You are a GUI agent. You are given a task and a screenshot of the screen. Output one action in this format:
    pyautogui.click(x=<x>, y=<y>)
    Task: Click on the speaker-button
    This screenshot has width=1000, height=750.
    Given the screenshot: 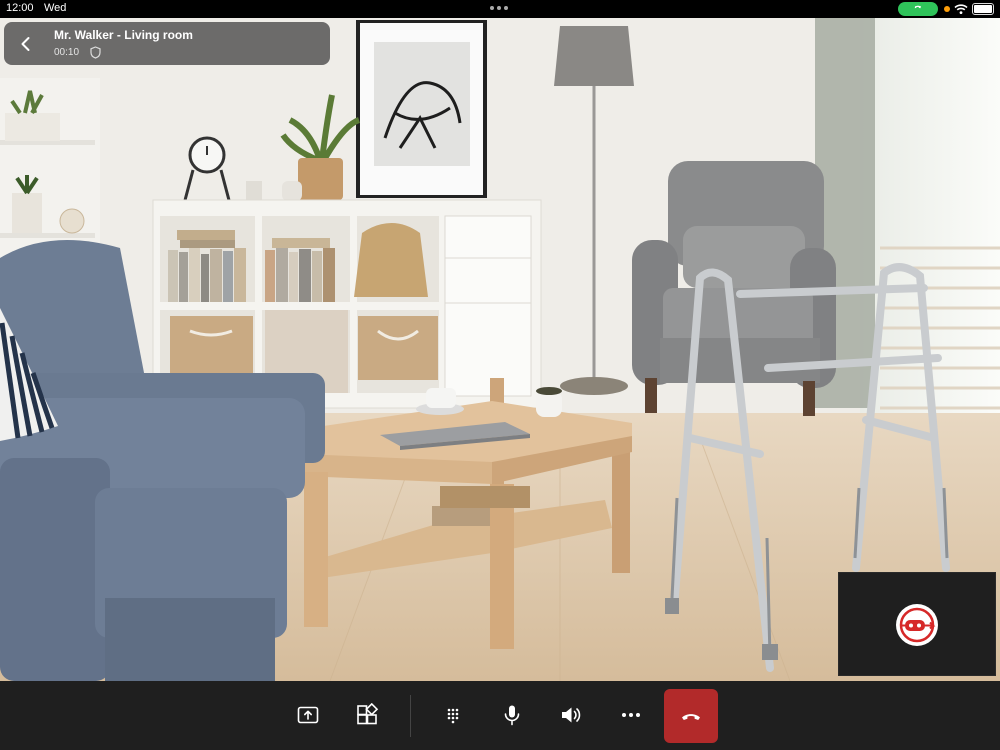 What is the action you would take?
    pyautogui.click(x=571, y=715)
    